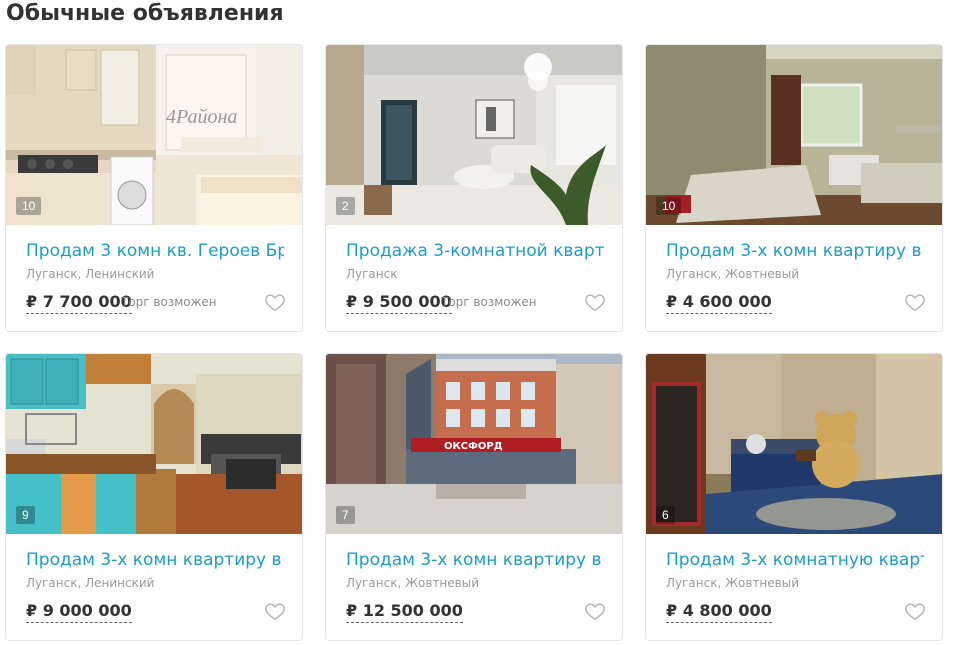  I want to click on photo-count-badge: 9, so click(25, 515).